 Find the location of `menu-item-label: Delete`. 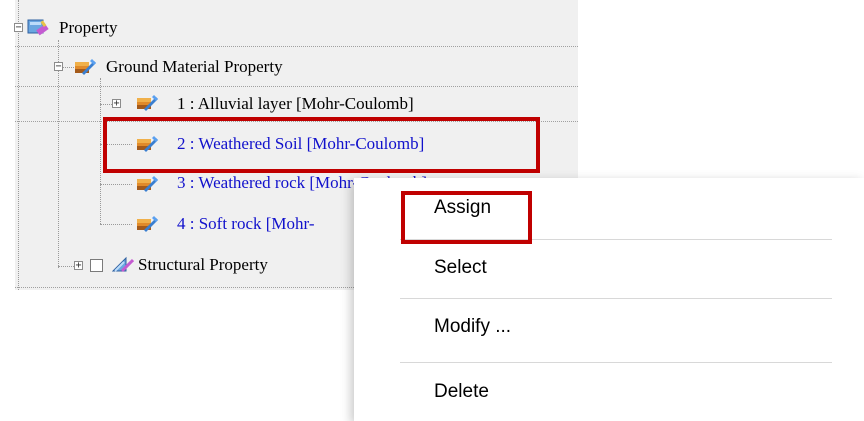

menu-item-label: Delete is located at coordinates (461, 391).